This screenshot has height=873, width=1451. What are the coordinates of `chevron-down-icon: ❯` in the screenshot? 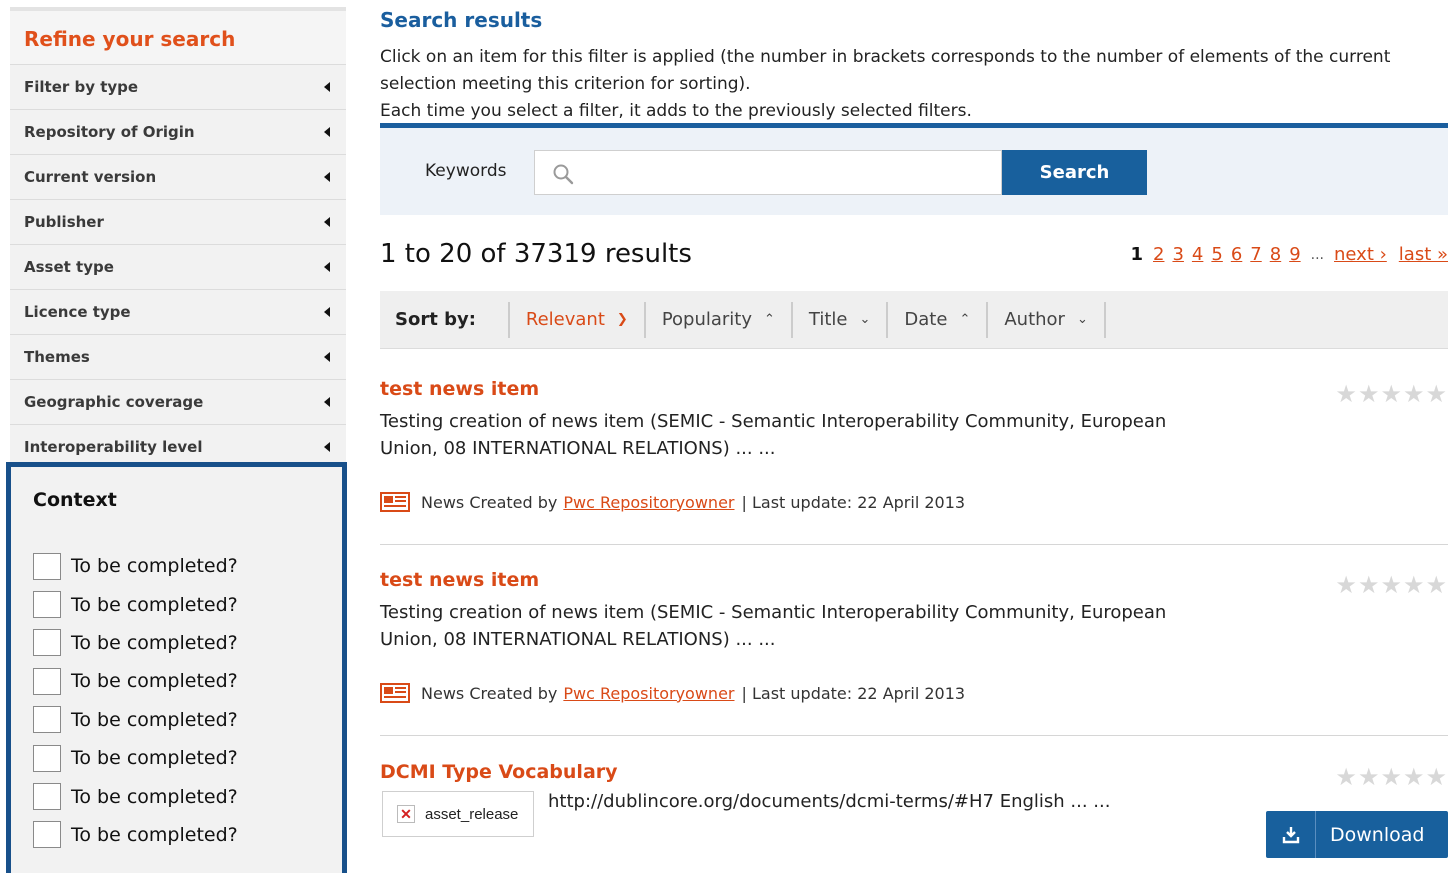 It's located at (622, 319).